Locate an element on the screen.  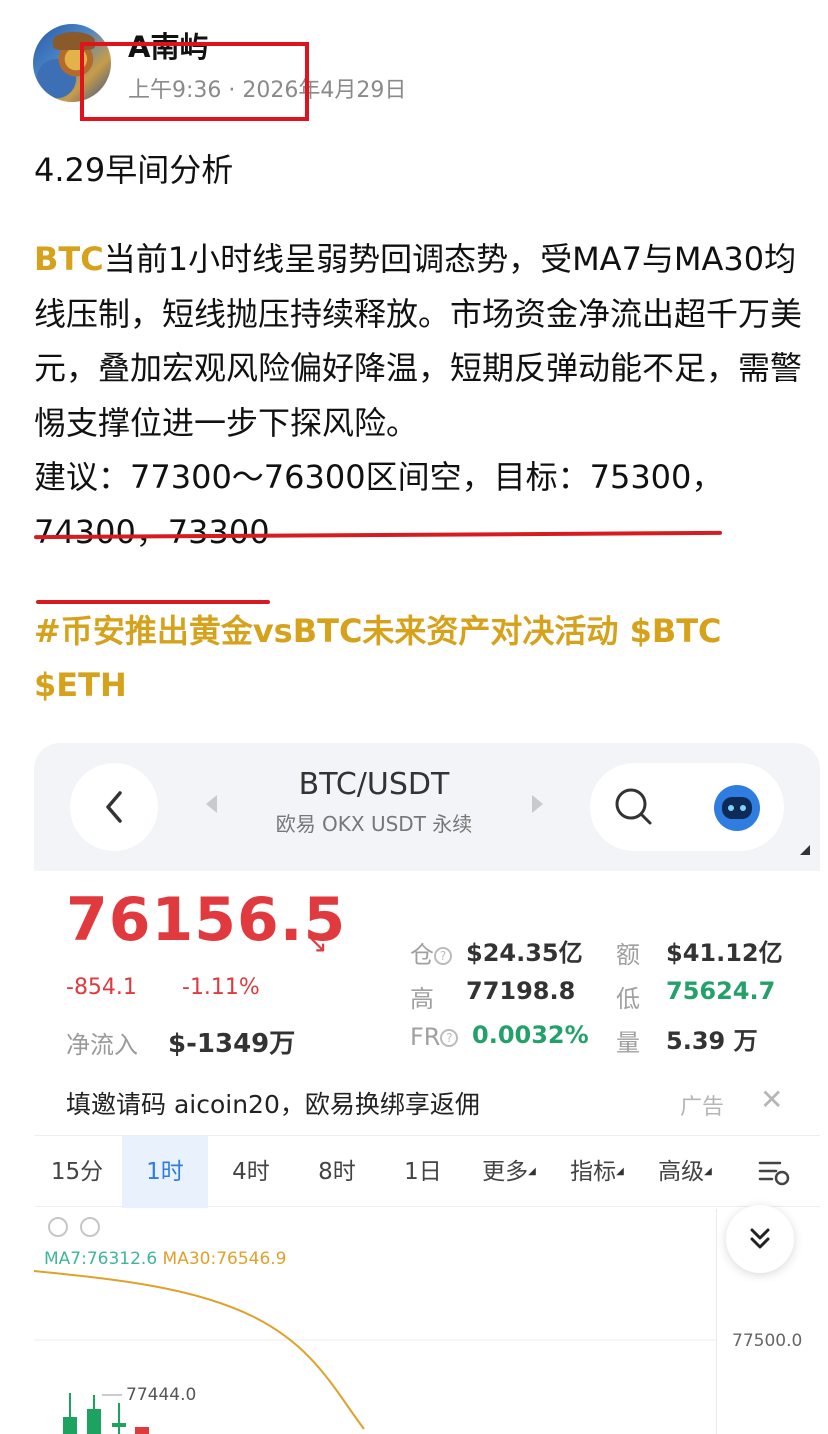
ad-banner: 填邀请码 aicoin20，欧易换绑享返佣 广告 ✕ is located at coordinates (427, 1101).